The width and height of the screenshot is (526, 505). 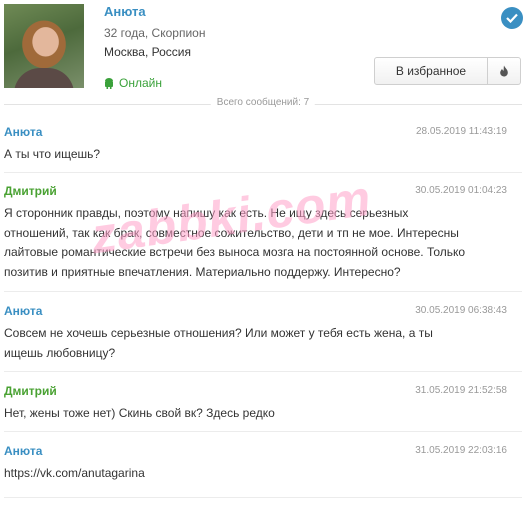 What do you see at coordinates (239, 474) in the screenshot?
I see `message-link: https://vk.com/anutagarina` at bounding box center [239, 474].